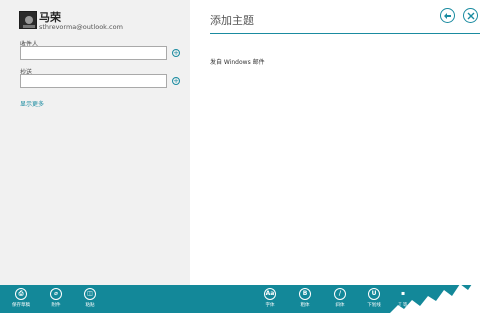 The height and width of the screenshot is (313, 500). I want to click on bold-button: B 粗体, so click(305, 298).